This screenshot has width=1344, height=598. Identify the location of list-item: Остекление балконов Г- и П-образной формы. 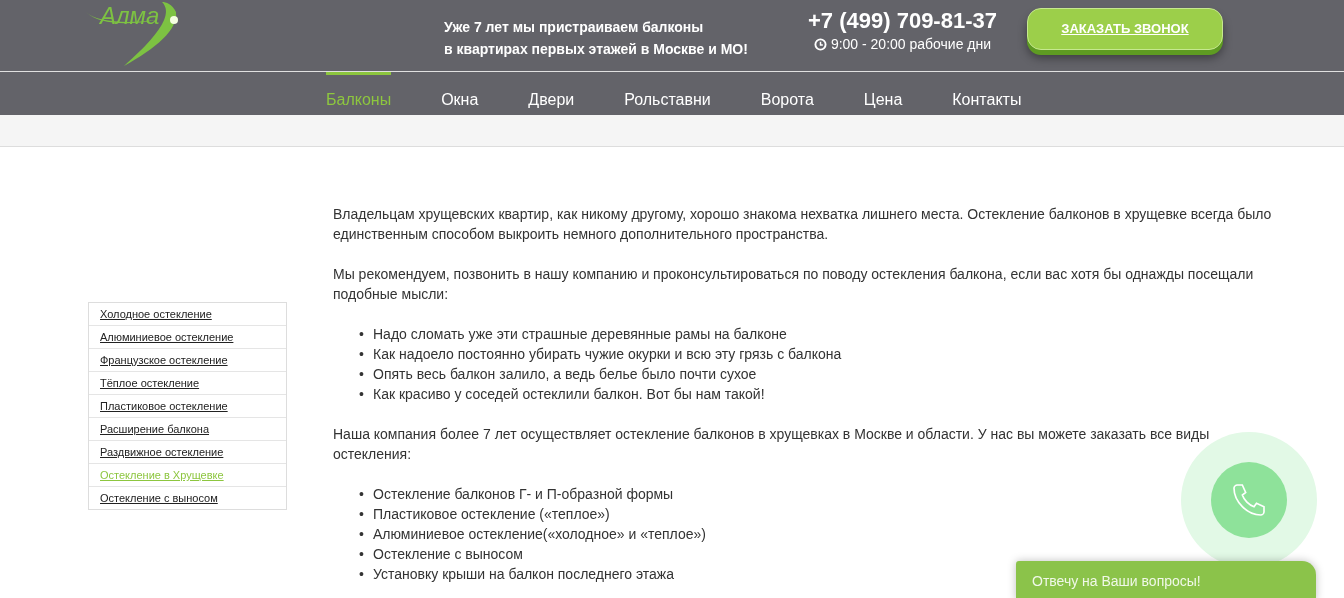
(523, 494).